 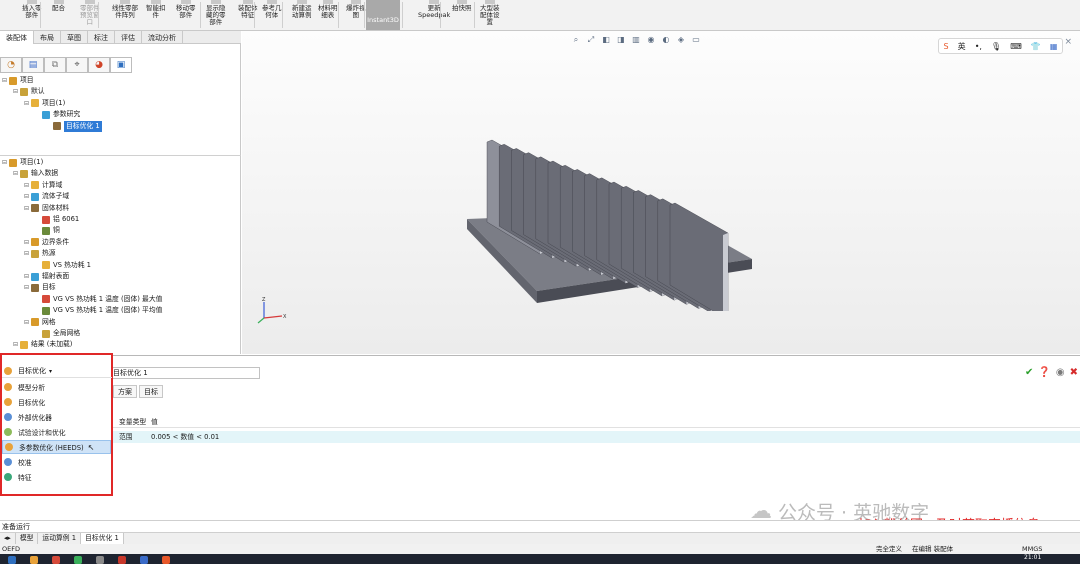 I want to click on tab-1: 布局, so click(x=47, y=37).